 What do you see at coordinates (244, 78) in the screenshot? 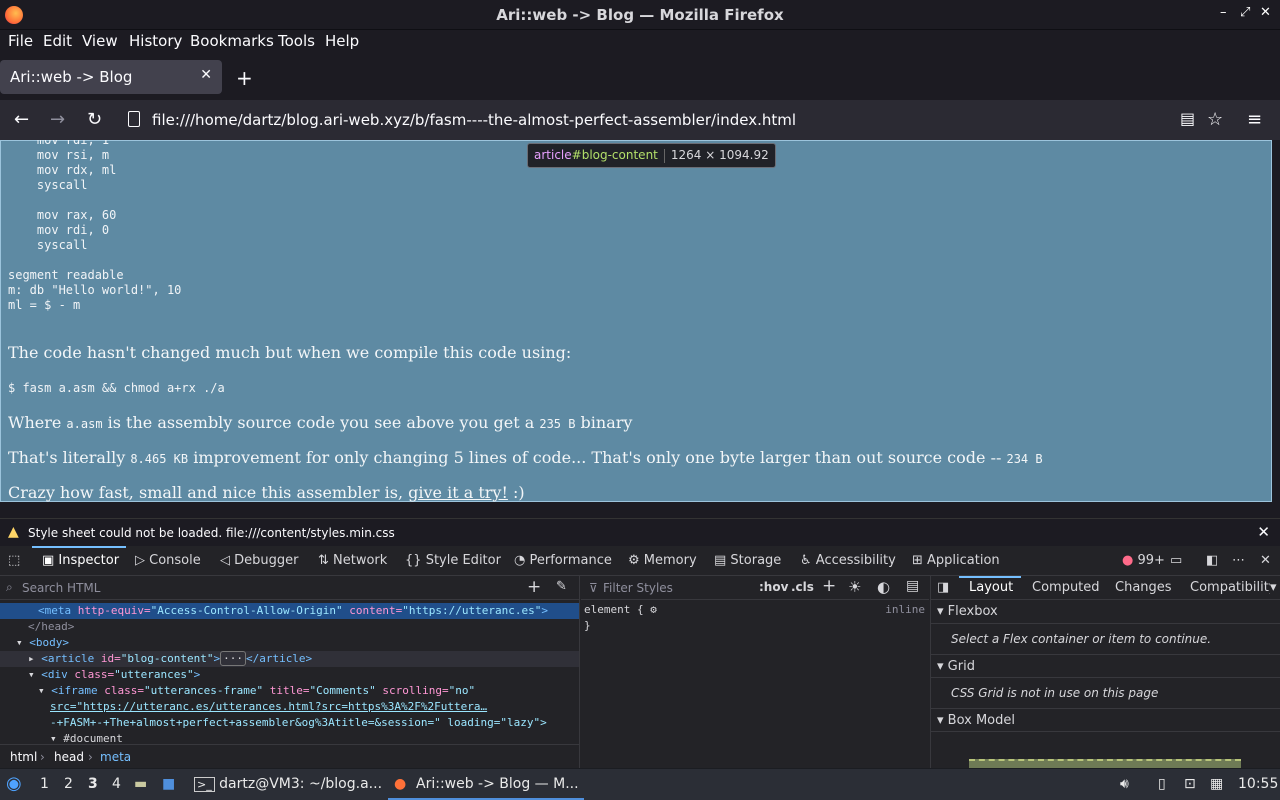
I see `new-tab-icon: +` at bounding box center [244, 78].